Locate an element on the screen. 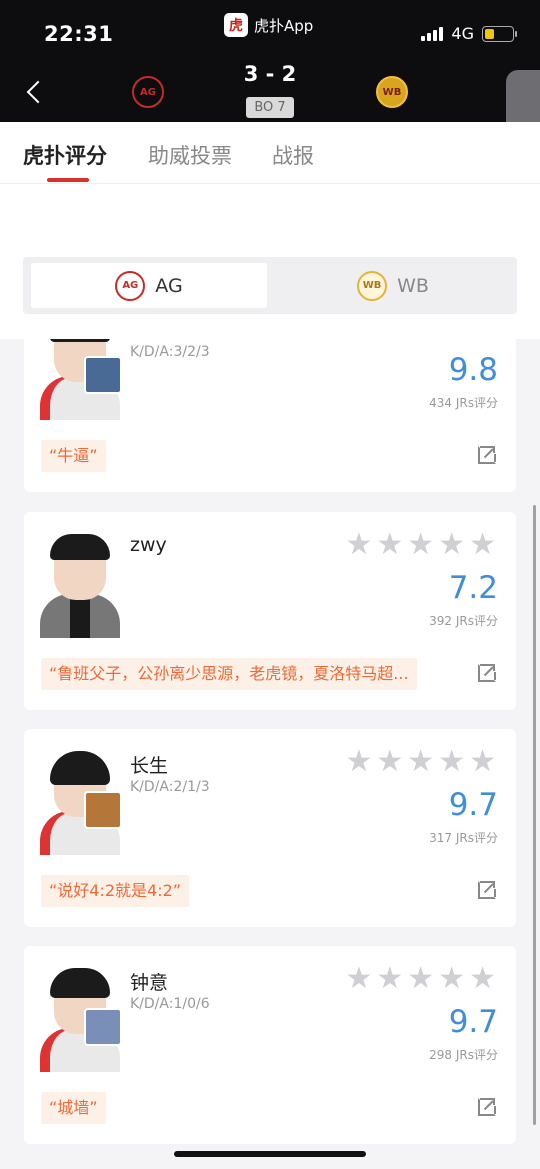  status-time: 22:31 is located at coordinates (79, 34).